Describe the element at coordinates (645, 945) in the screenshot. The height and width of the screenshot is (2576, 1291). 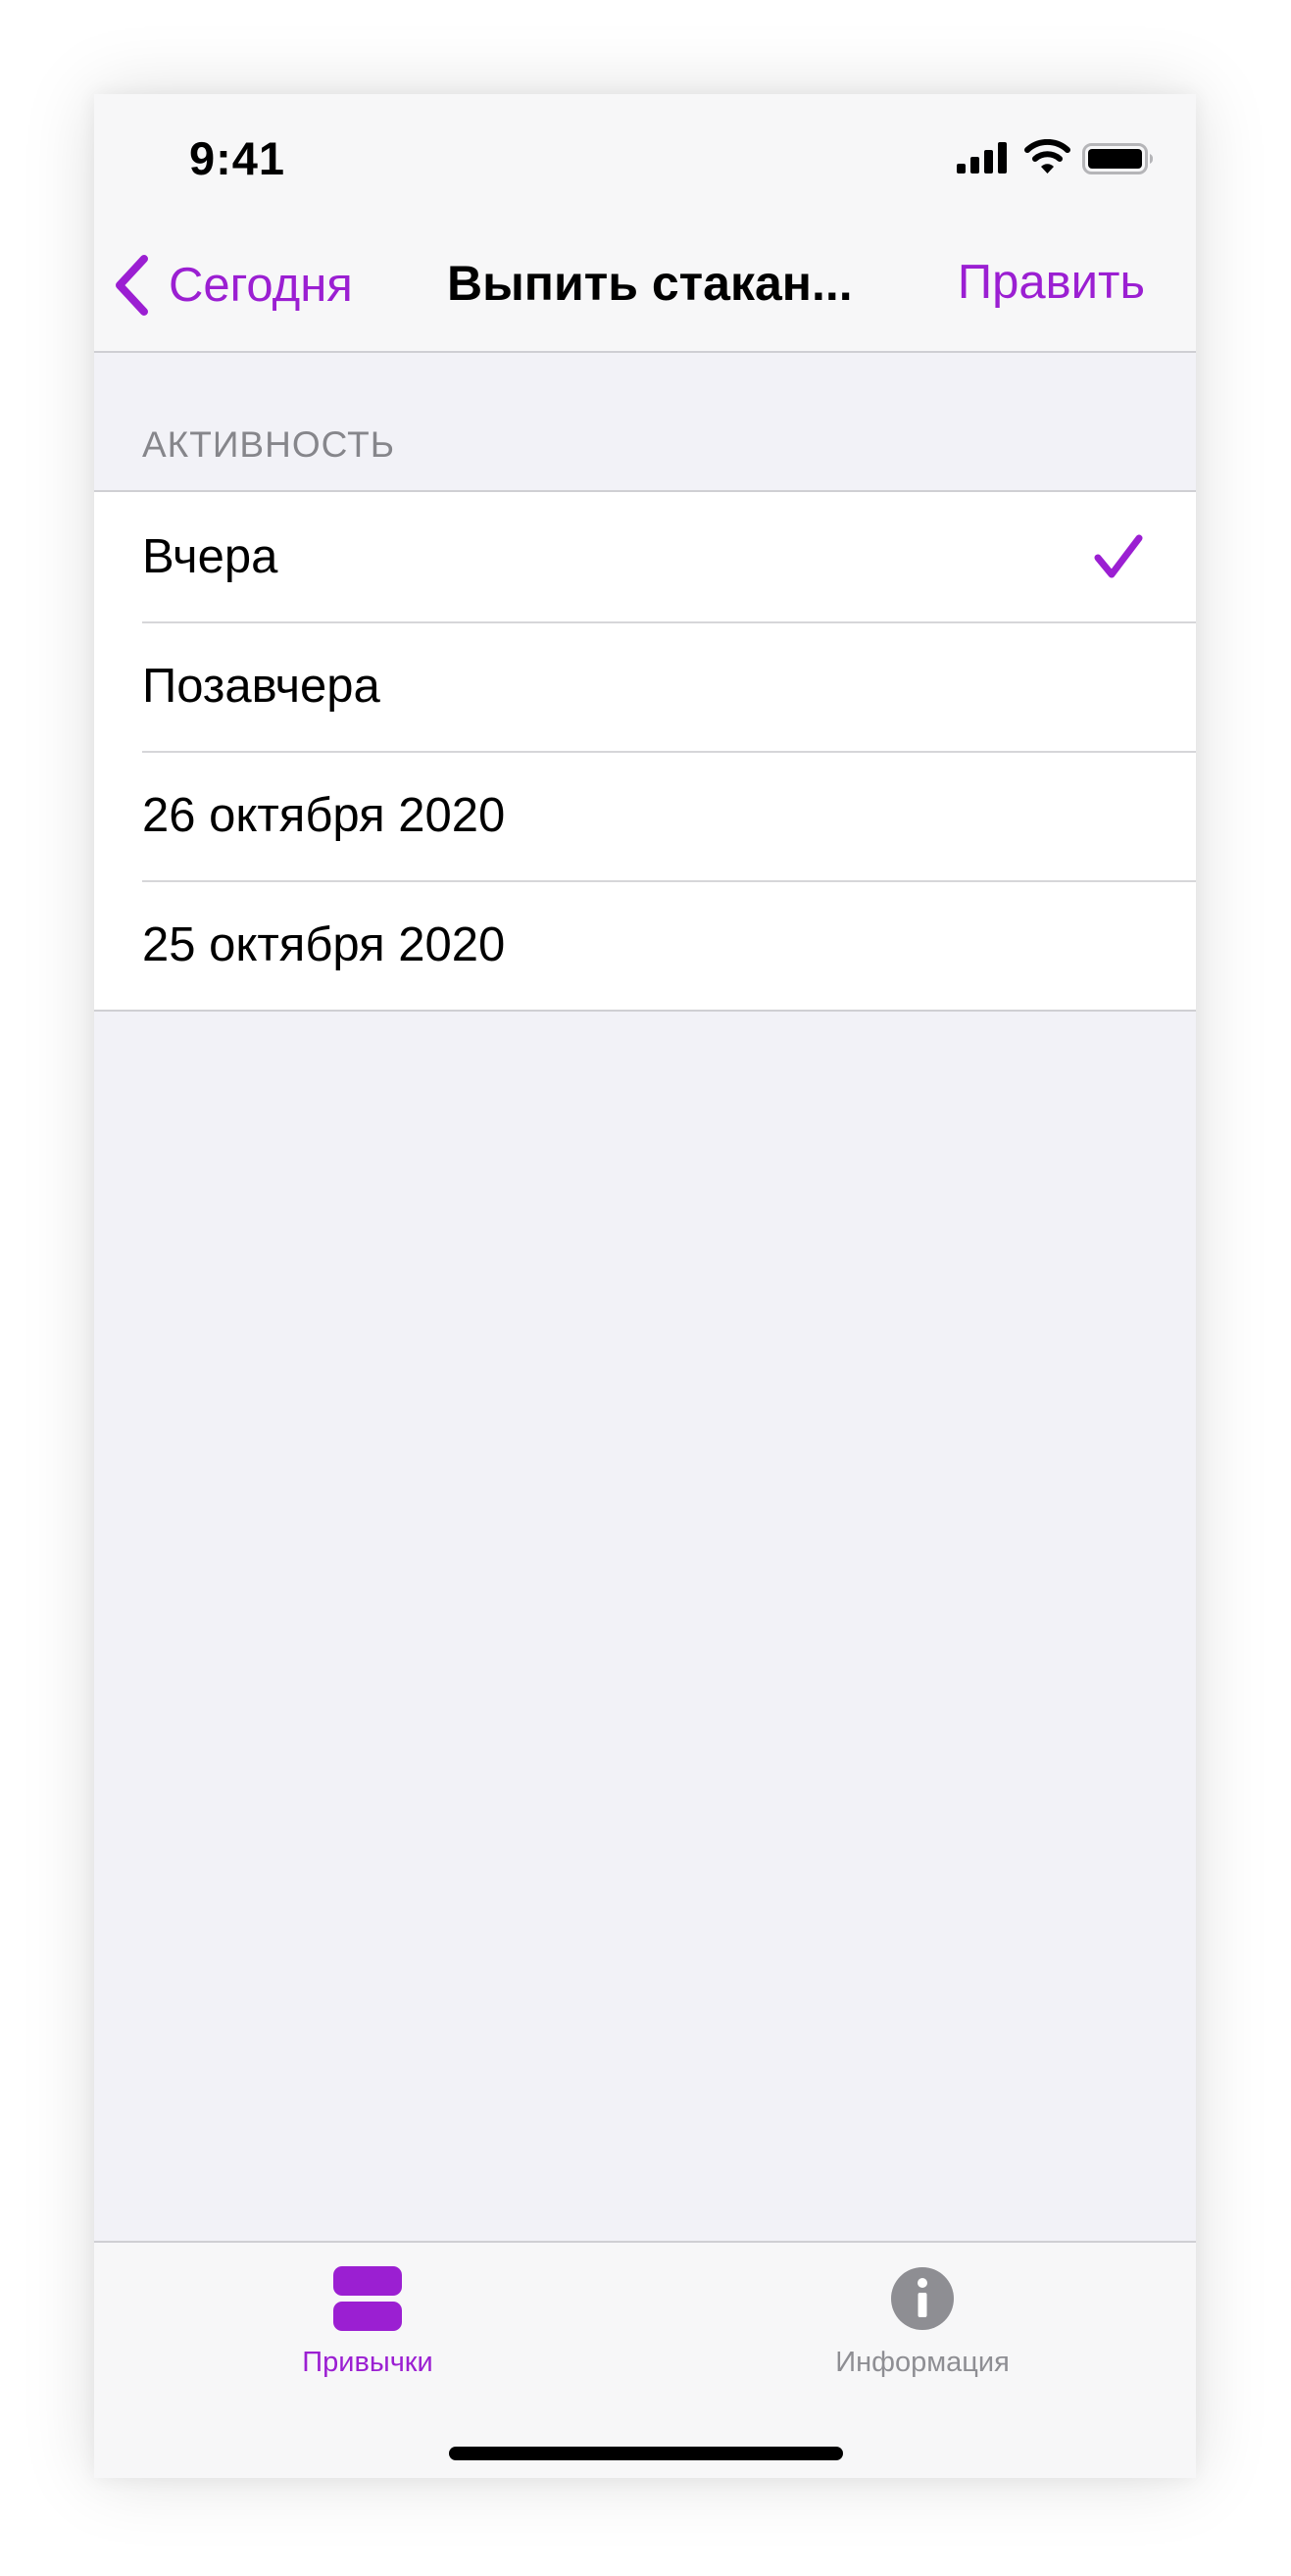
I see `list-item-date: 25 октября 2020` at that location.